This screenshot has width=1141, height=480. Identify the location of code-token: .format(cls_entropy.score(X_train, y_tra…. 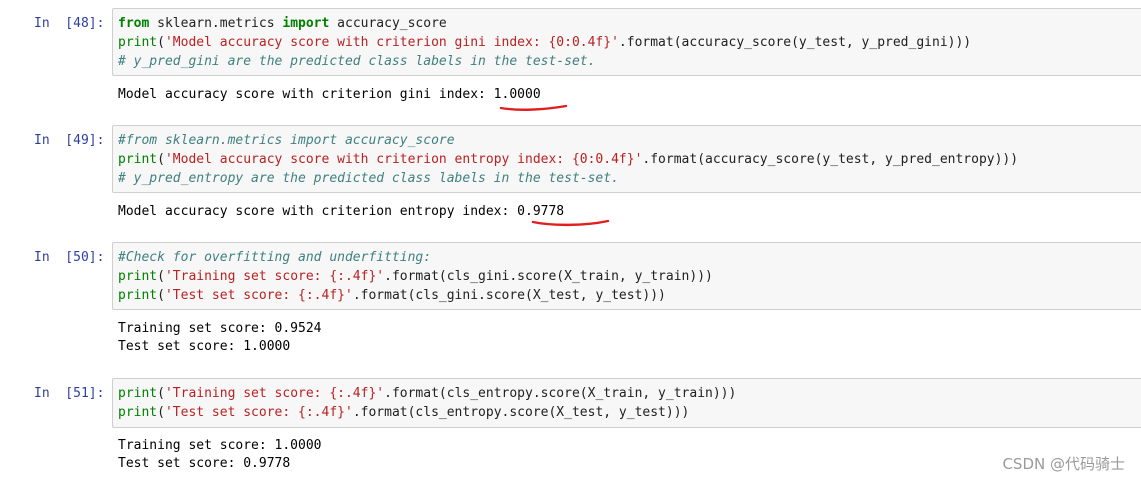
(560, 393).